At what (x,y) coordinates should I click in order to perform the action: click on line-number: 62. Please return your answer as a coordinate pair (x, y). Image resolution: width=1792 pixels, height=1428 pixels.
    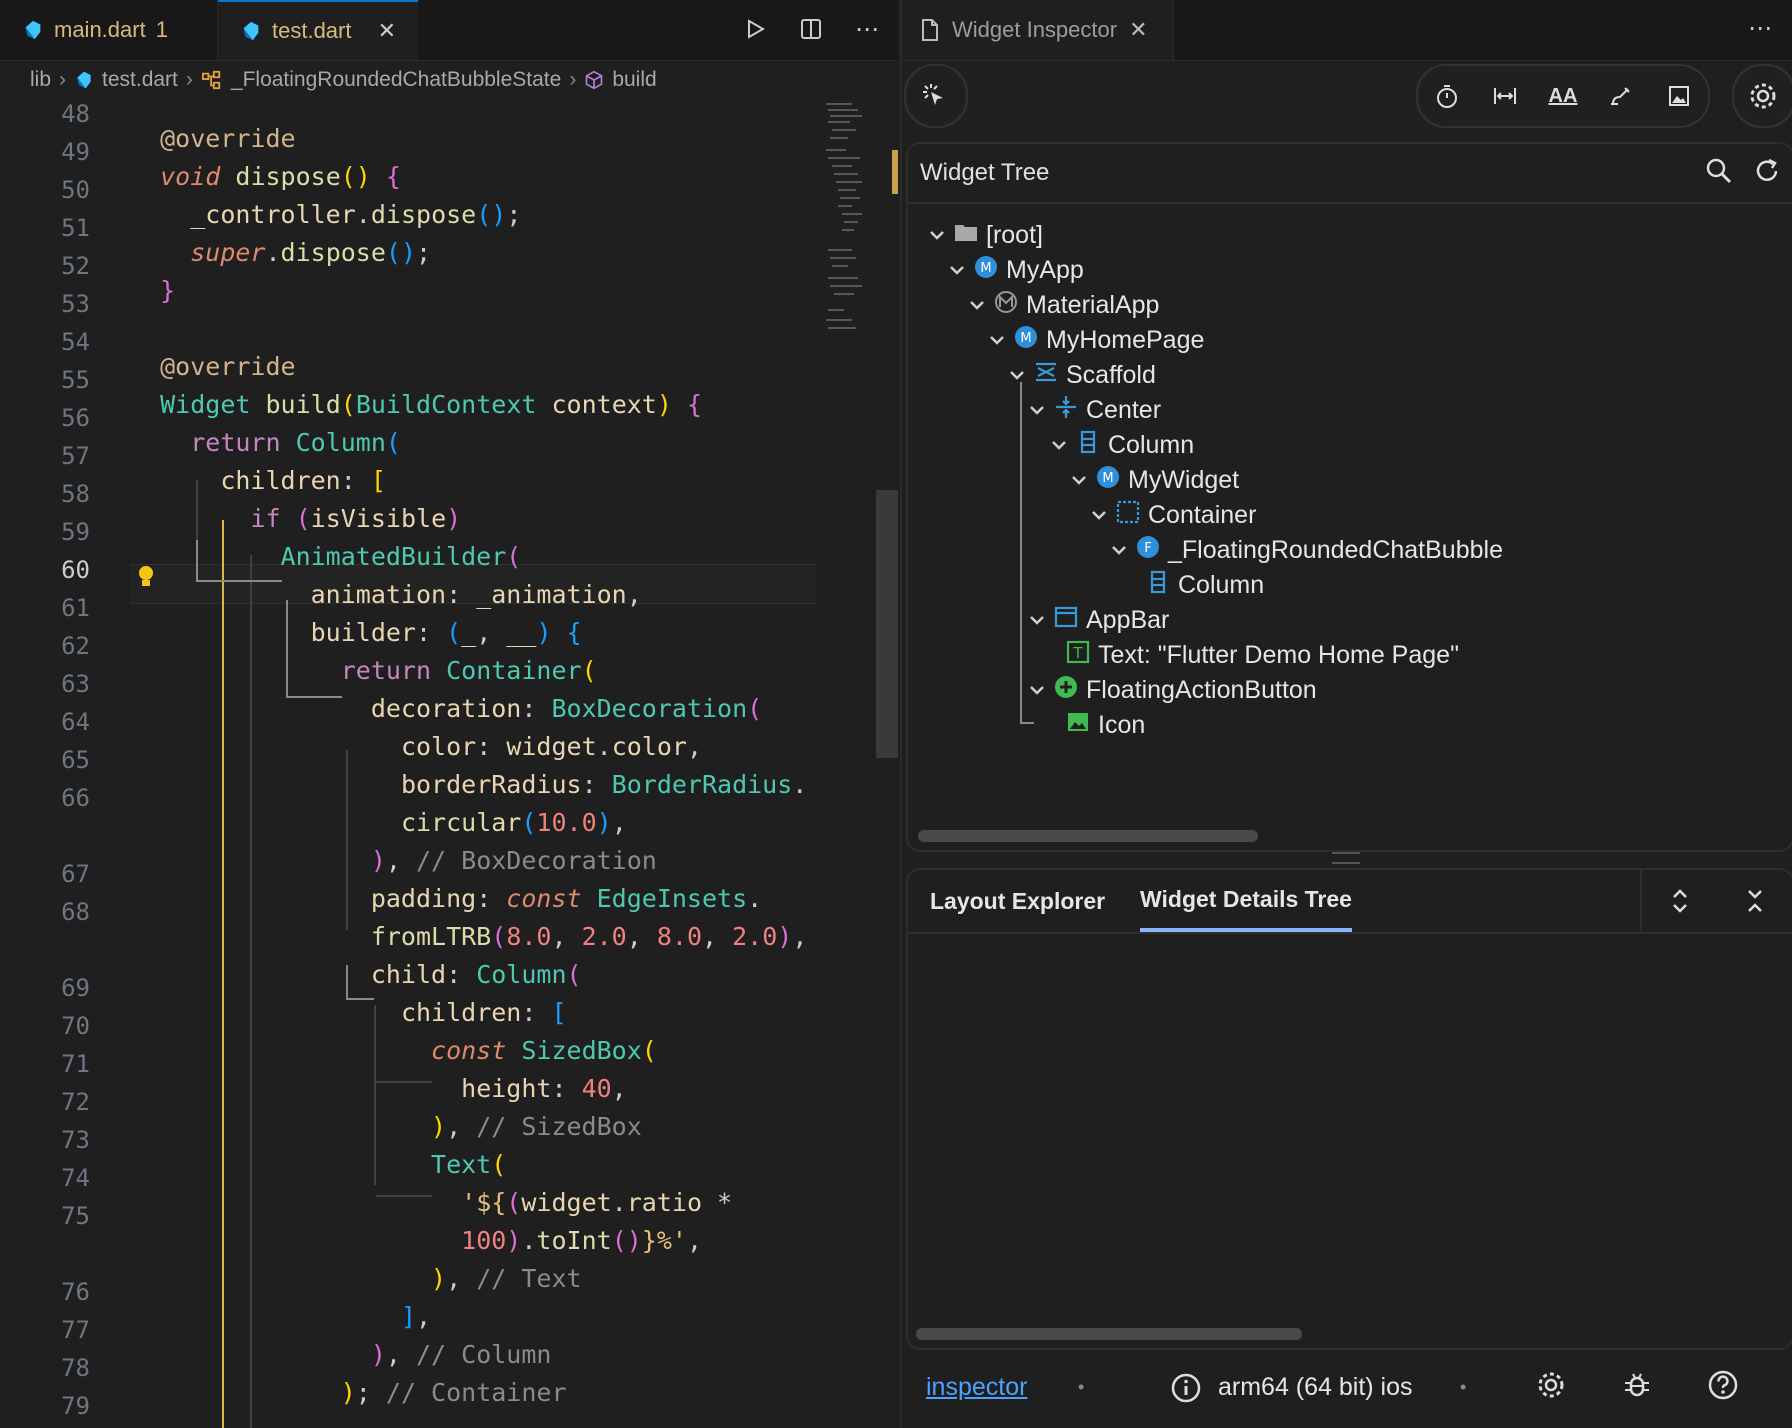
    Looking at the image, I should click on (75, 646).